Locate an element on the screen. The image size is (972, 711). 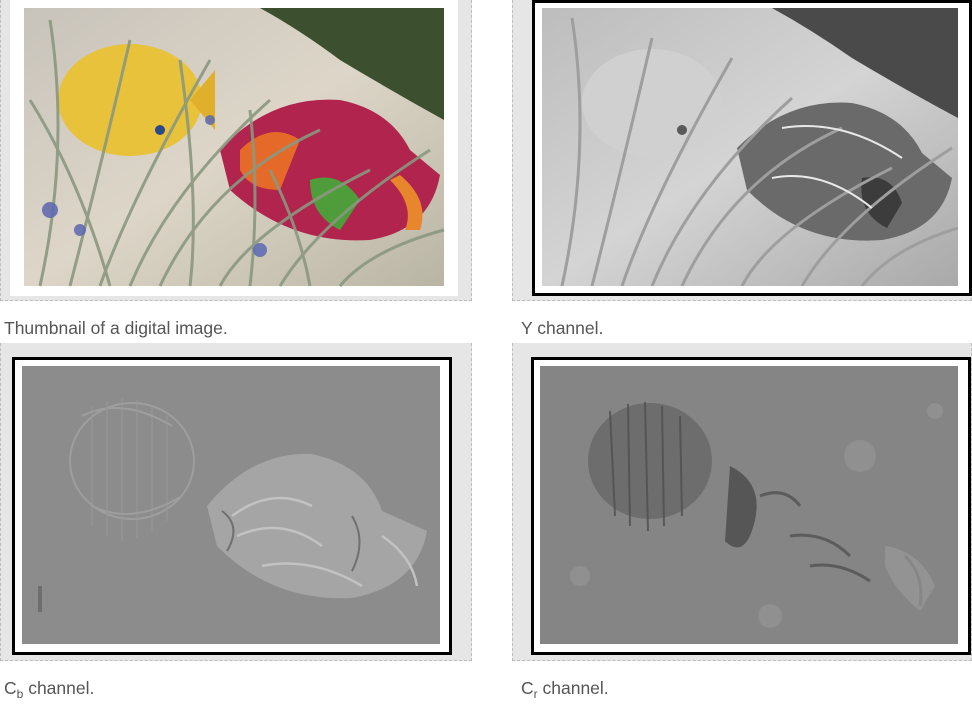
caption-y: Y channel. is located at coordinates (562, 328).